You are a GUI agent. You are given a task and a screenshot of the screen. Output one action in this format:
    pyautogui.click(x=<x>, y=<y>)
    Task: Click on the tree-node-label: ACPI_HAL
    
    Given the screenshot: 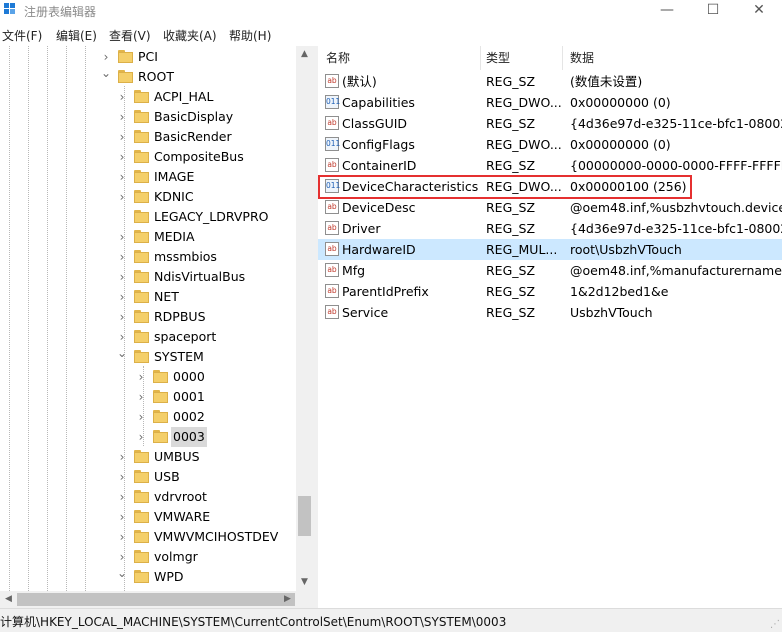 What is the action you would take?
    pyautogui.click(x=184, y=96)
    